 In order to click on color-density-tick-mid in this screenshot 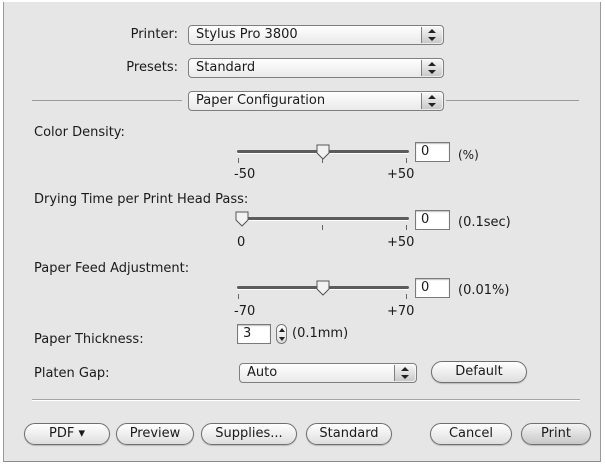, I will do `click(322, 160)`.